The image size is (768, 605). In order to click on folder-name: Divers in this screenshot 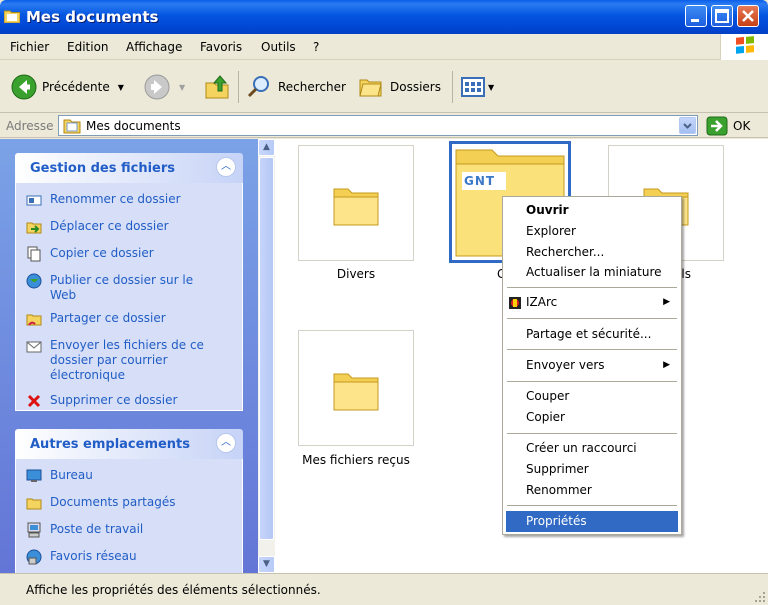, I will do `click(356, 274)`.